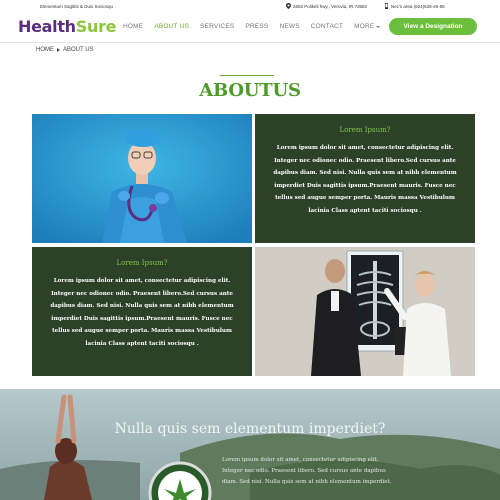 This screenshot has width=500, height=500. What do you see at coordinates (365, 311) in the screenshot?
I see `doctors-xray-photo` at bounding box center [365, 311].